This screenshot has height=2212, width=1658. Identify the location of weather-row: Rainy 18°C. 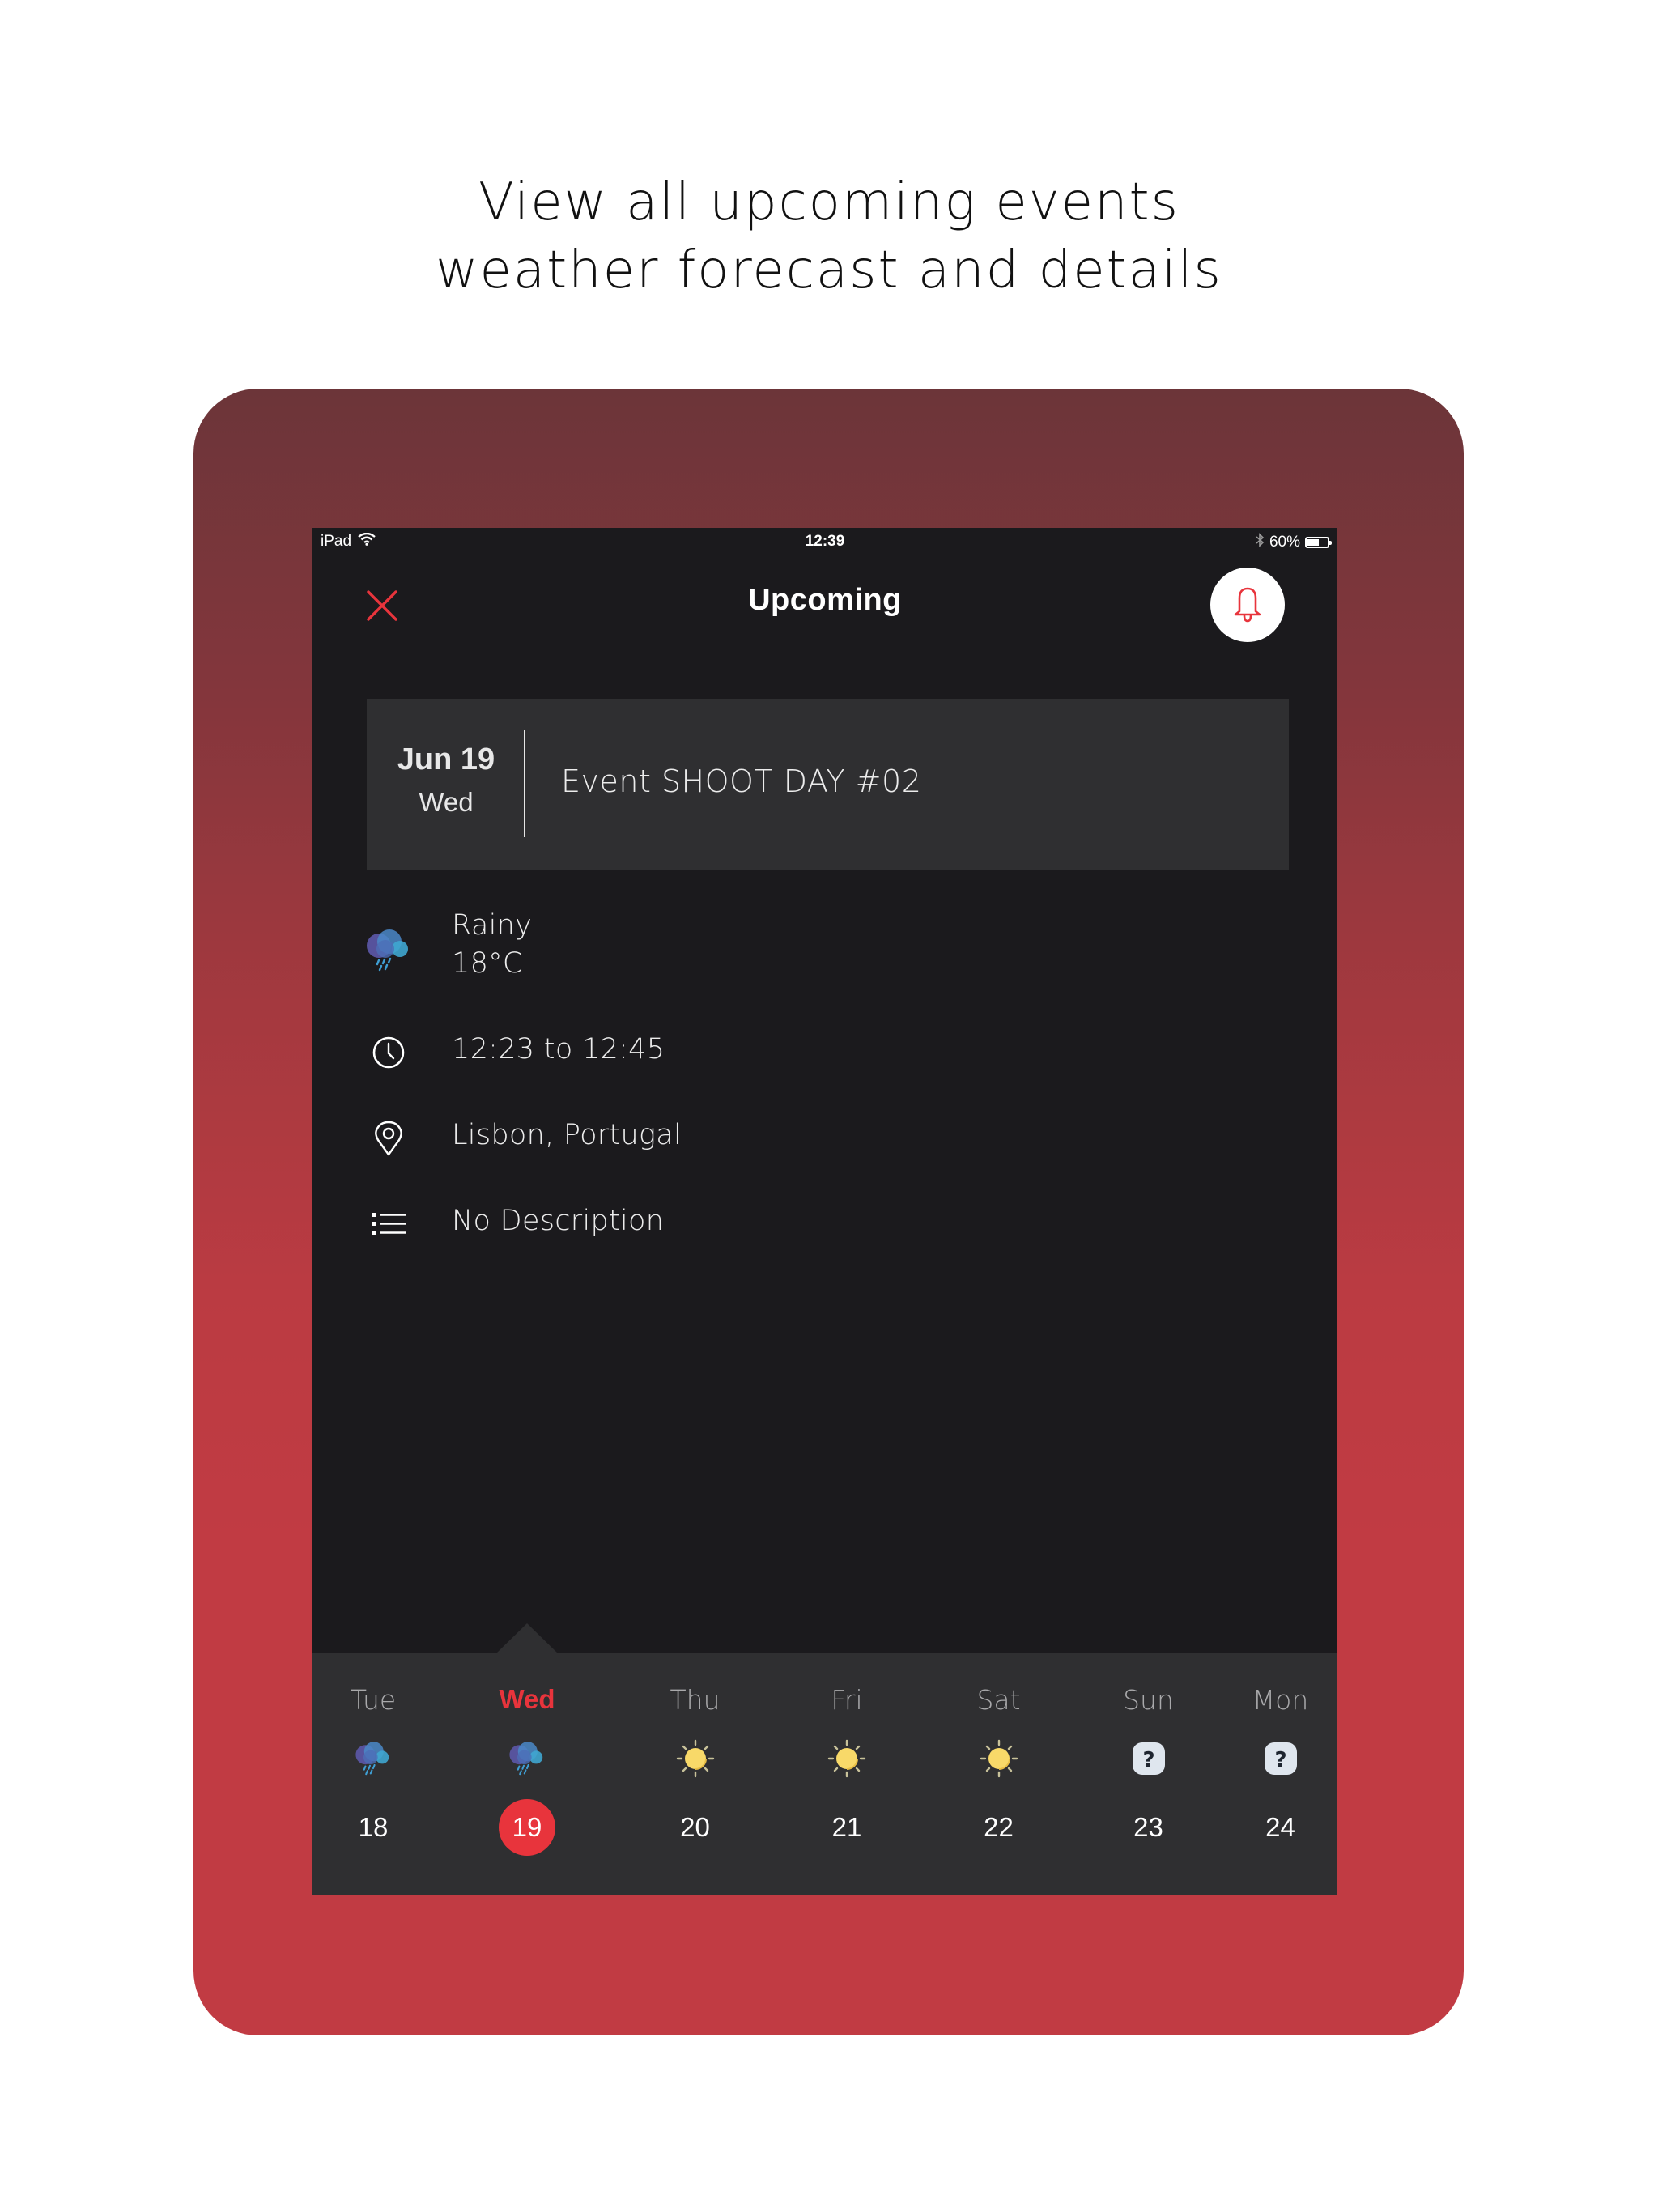
(447, 952).